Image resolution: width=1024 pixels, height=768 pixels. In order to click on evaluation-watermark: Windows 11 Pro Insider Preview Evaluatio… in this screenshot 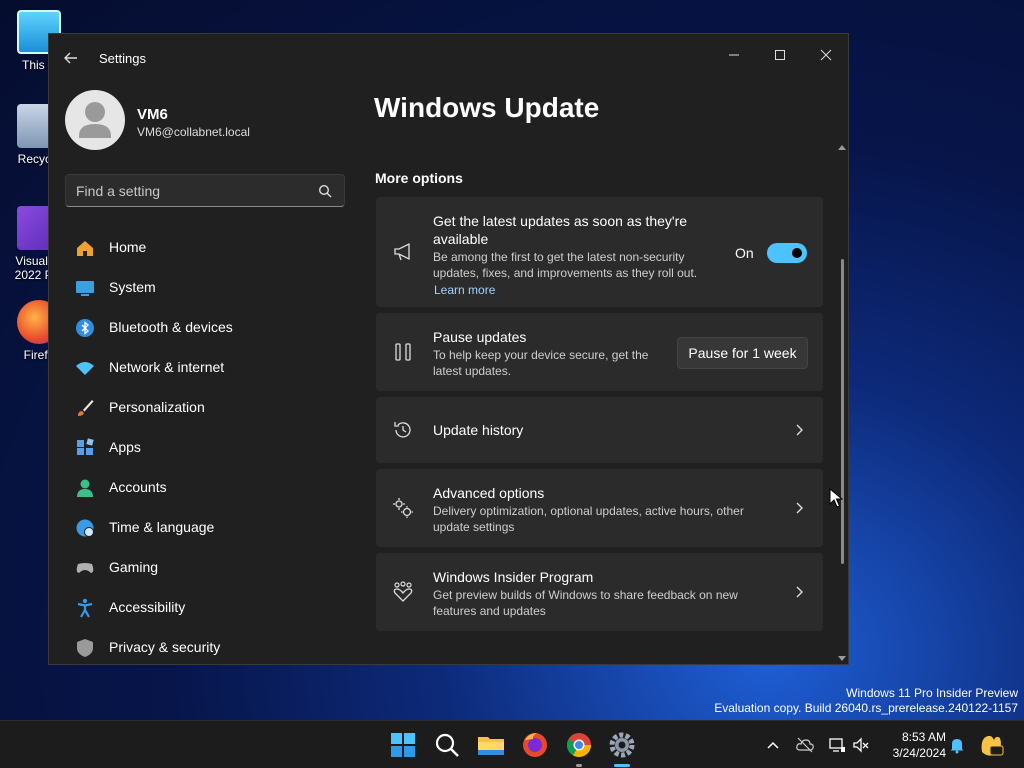, I will do `click(866, 701)`.